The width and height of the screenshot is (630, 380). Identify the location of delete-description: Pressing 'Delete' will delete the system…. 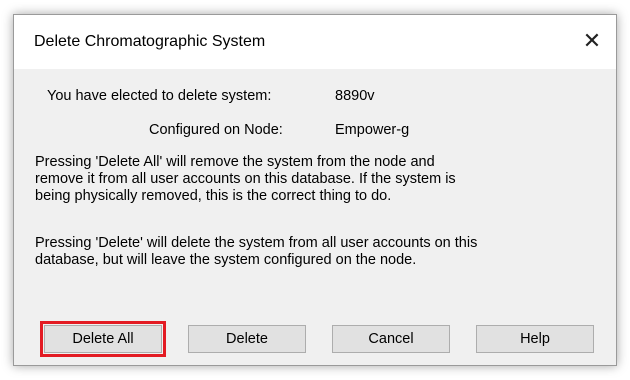
(256, 251).